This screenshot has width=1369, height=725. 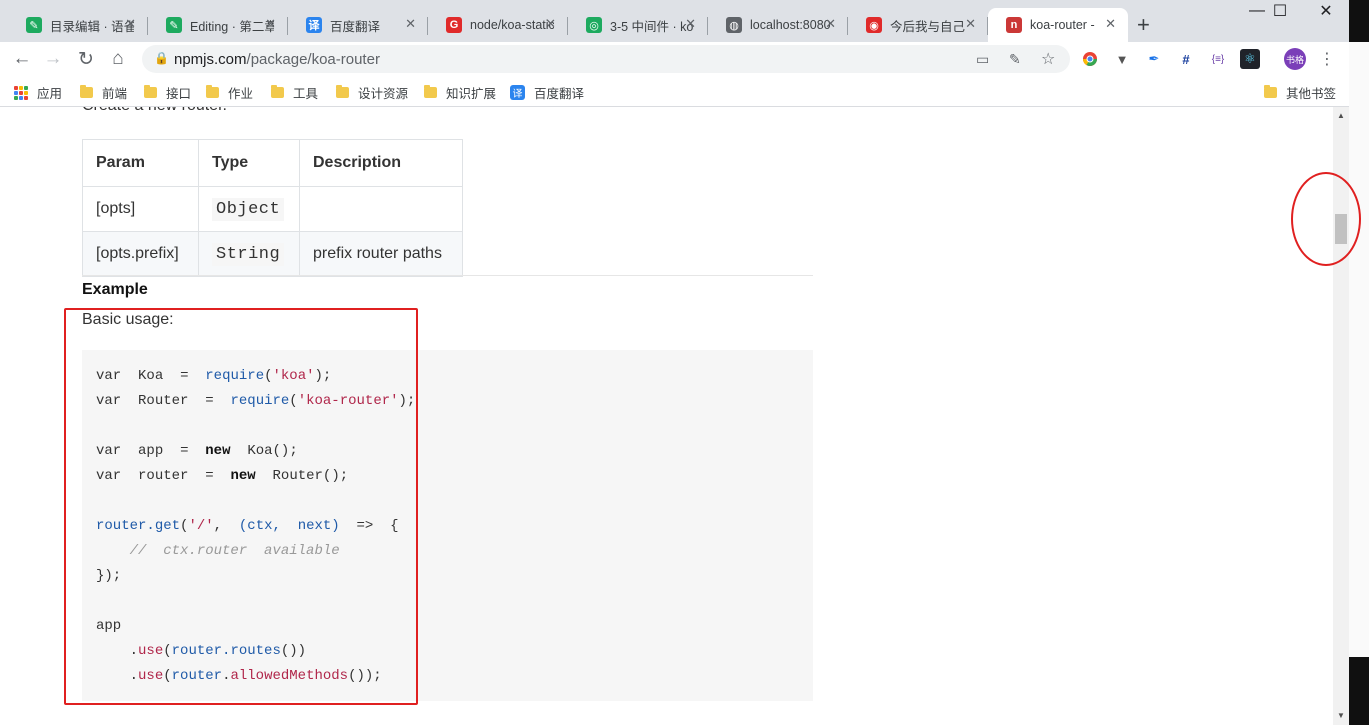 I want to click on table-row: [opts.prefix] String prefix router paths, so click(x=272, y=254).